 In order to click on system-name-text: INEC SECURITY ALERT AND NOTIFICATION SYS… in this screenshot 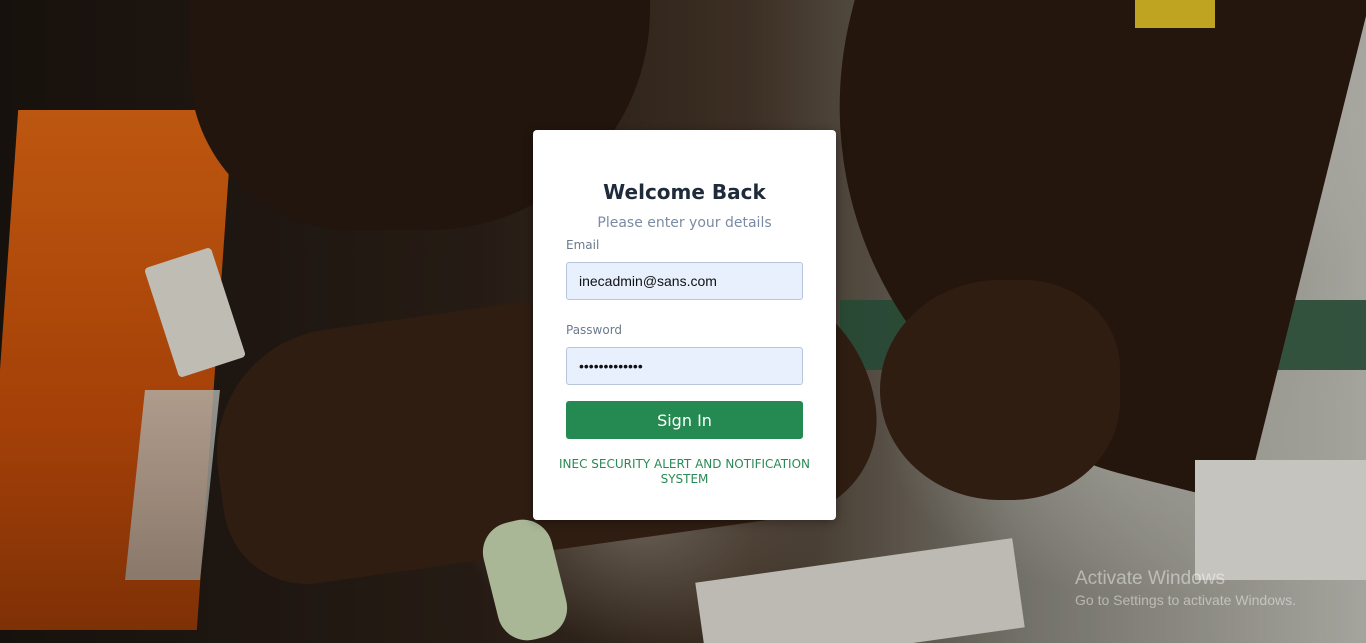, I will do `click(684, 471)`.